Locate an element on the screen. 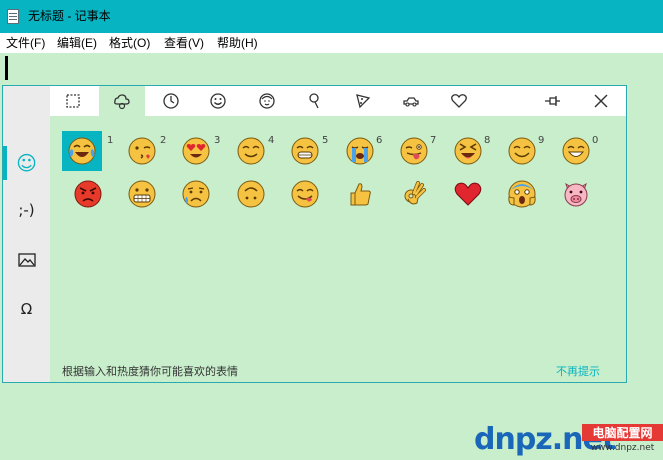  shortcut-number: 7 is located at coordinates (433, 140).